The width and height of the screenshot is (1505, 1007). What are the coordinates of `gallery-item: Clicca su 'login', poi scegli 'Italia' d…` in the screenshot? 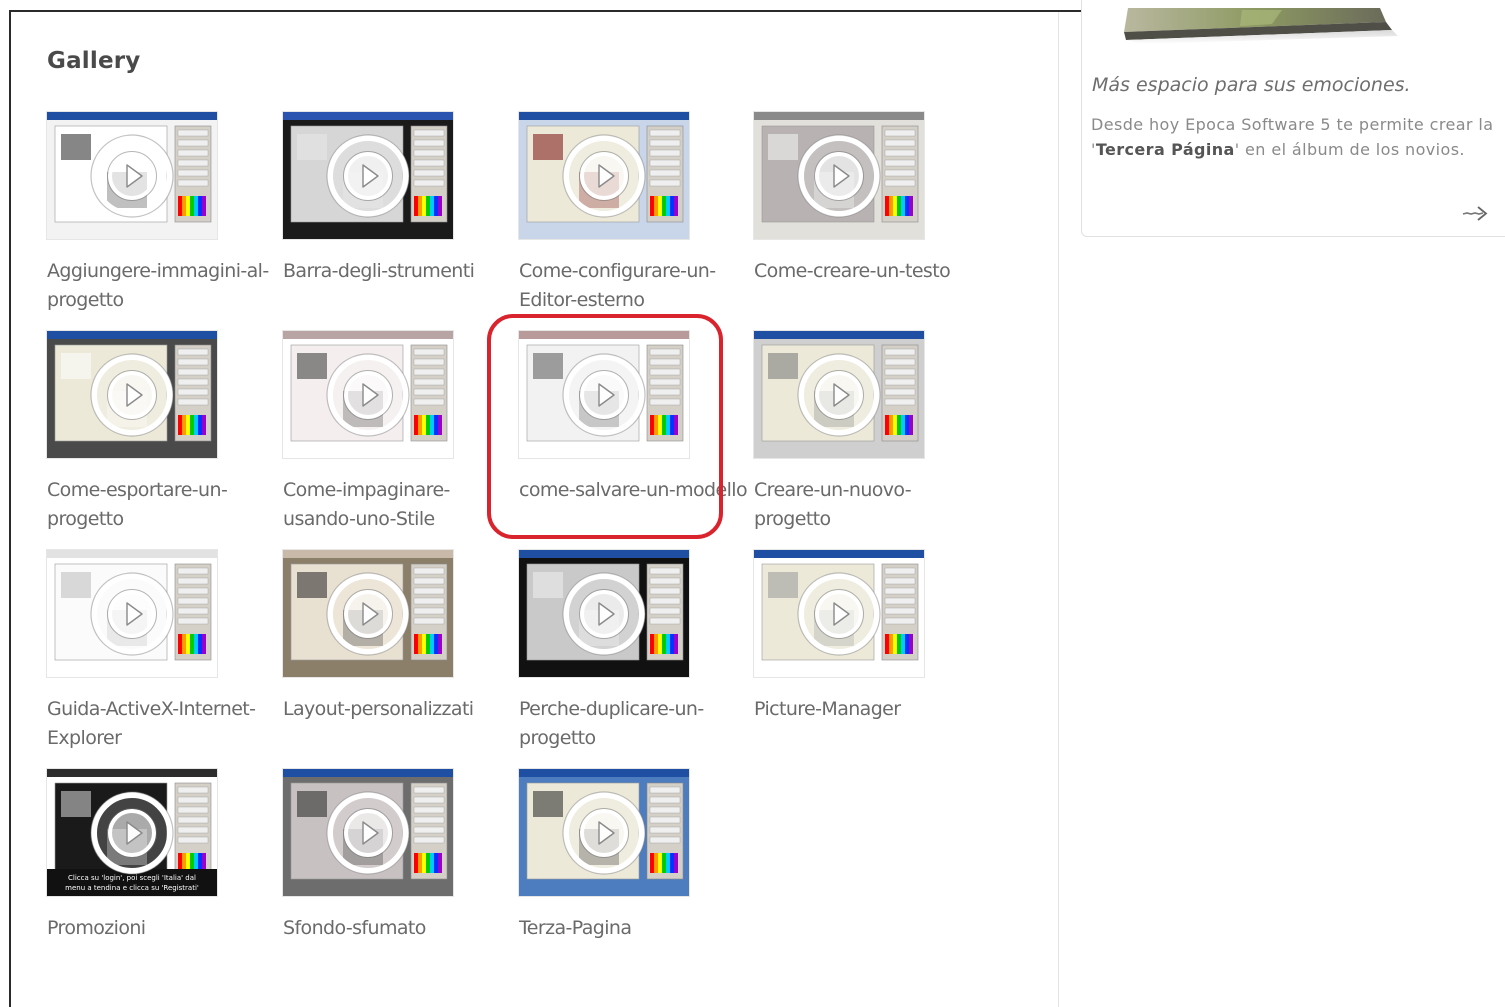 It's located at (163, 856).